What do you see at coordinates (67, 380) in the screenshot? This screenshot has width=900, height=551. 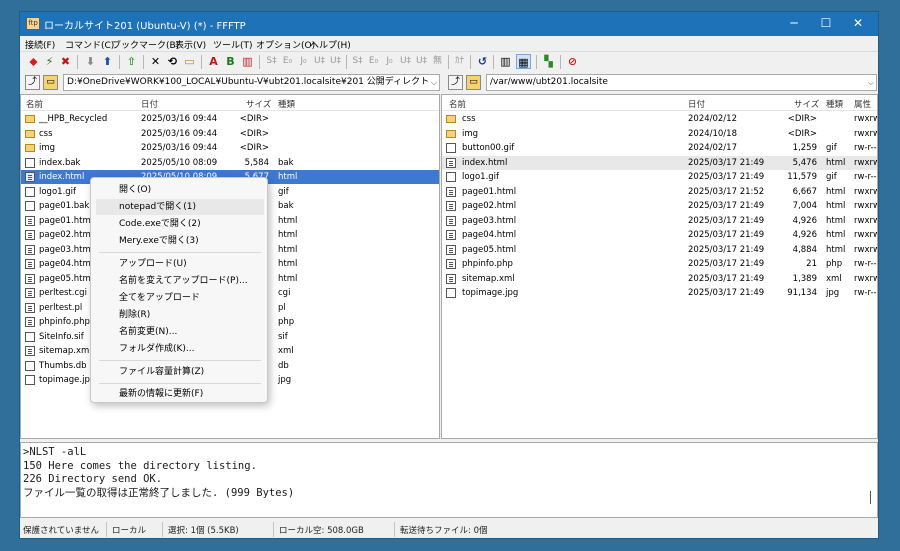 I see `file-name: topimage.jpg` at bounding box center [67, 380].